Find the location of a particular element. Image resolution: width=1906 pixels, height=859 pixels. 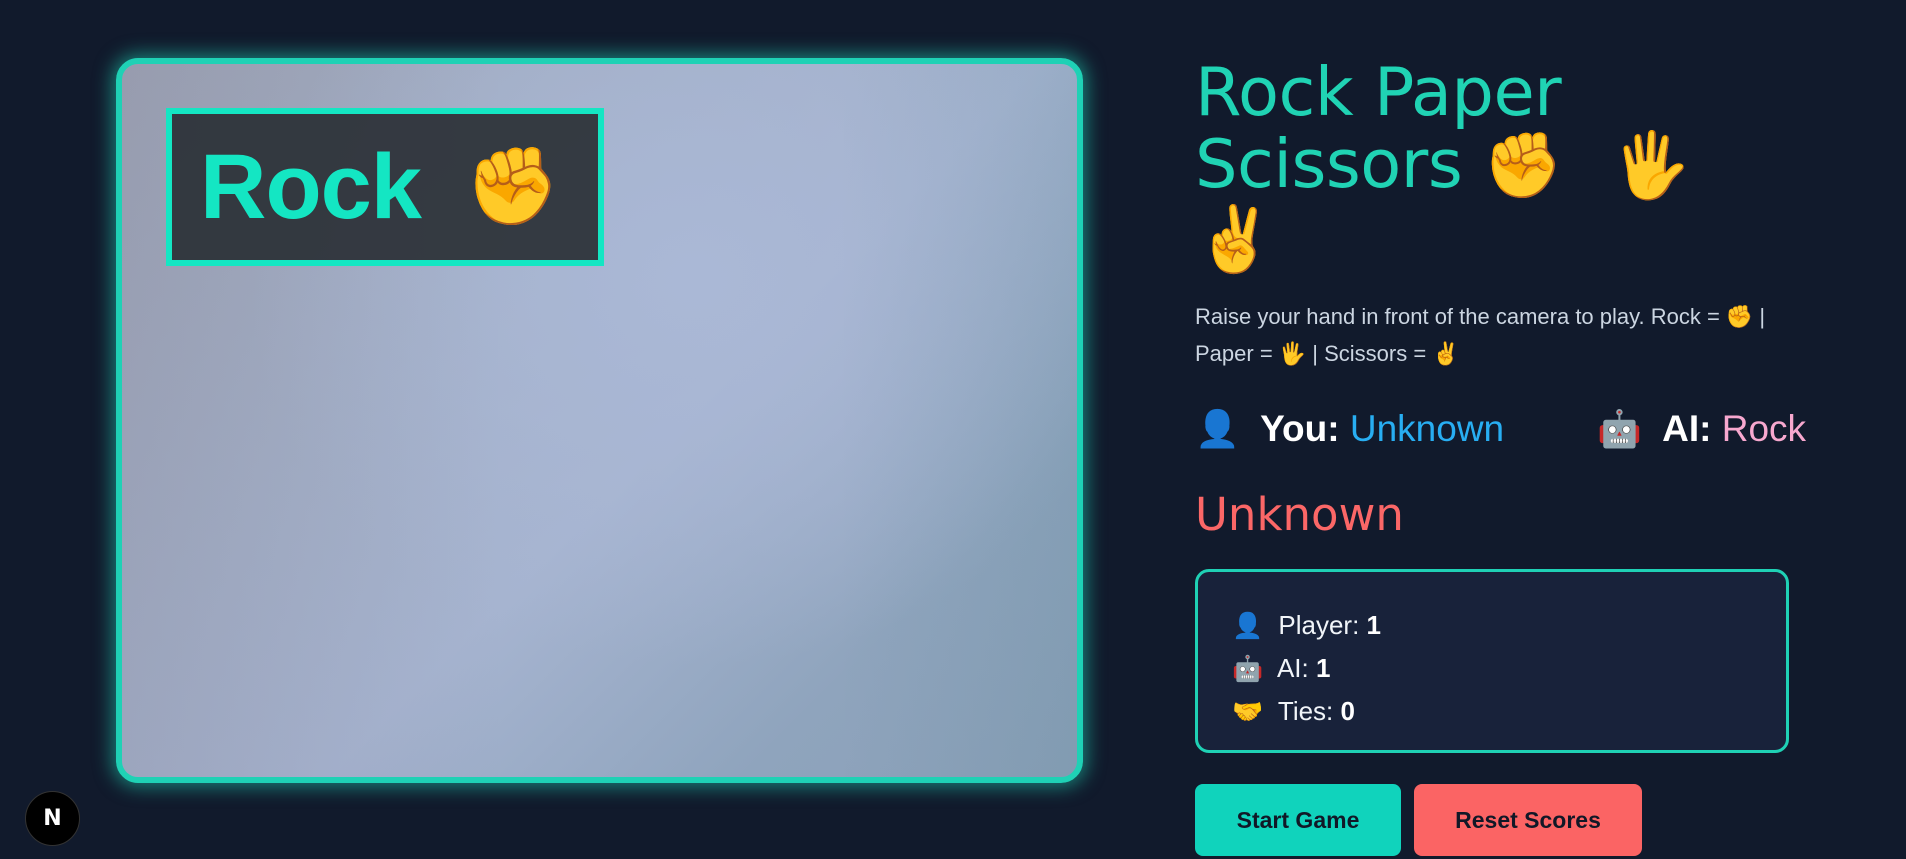

score-ai-value: 1 is located at coordinates (1323, 668).